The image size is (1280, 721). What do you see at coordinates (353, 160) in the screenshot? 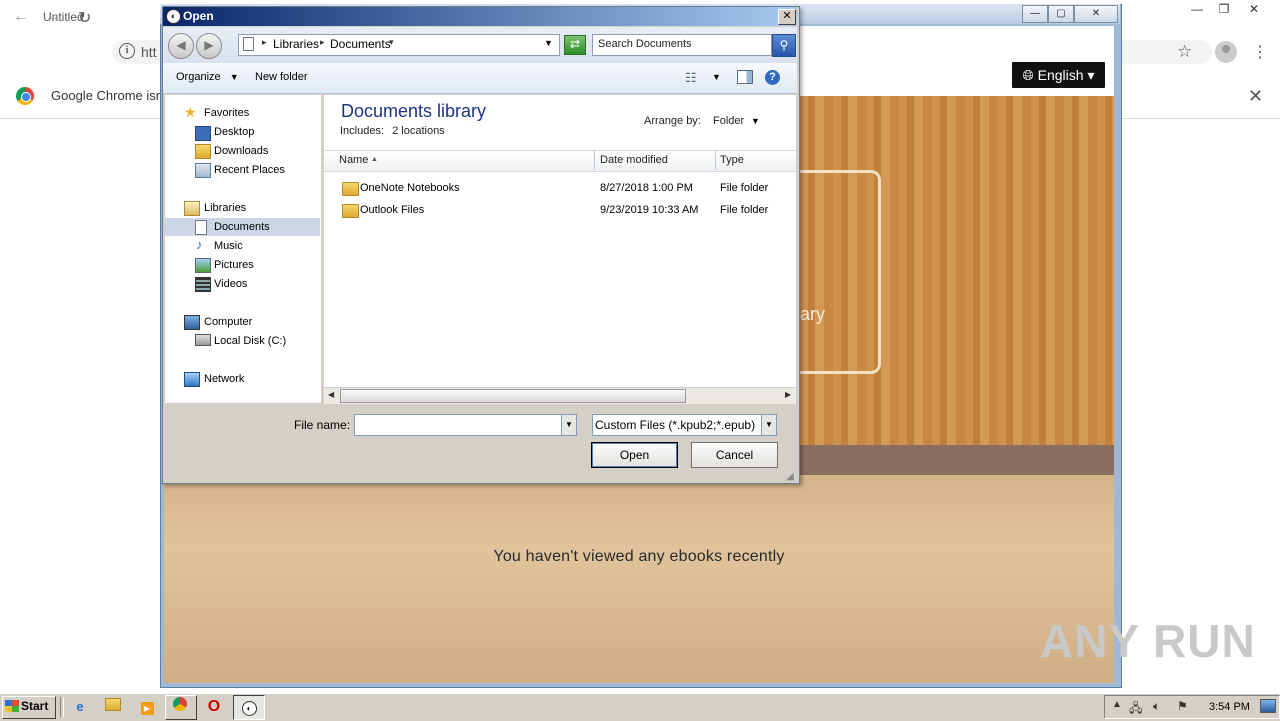
I see `column-header-name: Name` at bounding box center [353, 160].